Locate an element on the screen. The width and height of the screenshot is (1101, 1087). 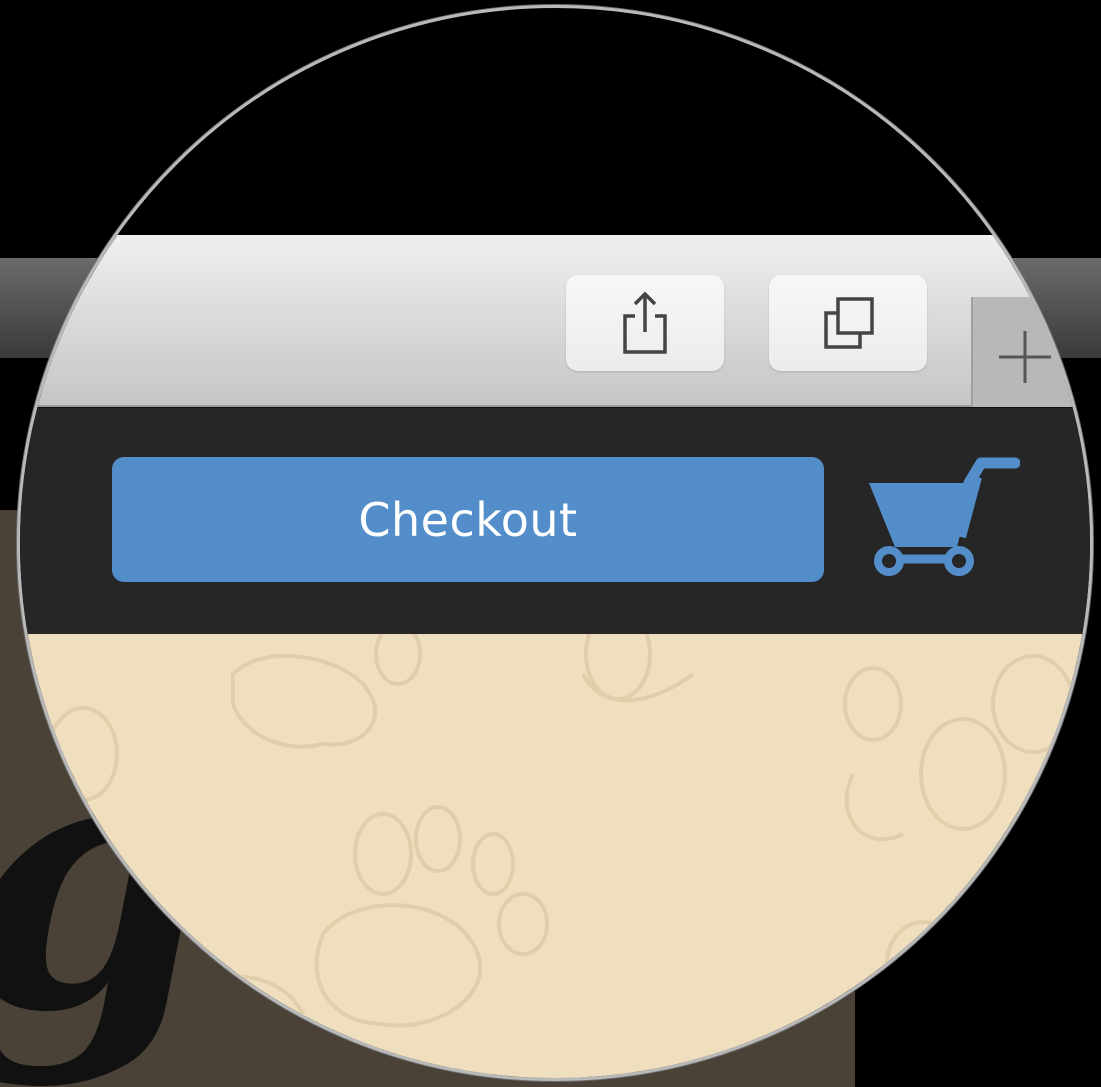
show-tabs-button is located at coordinates (848, 323).